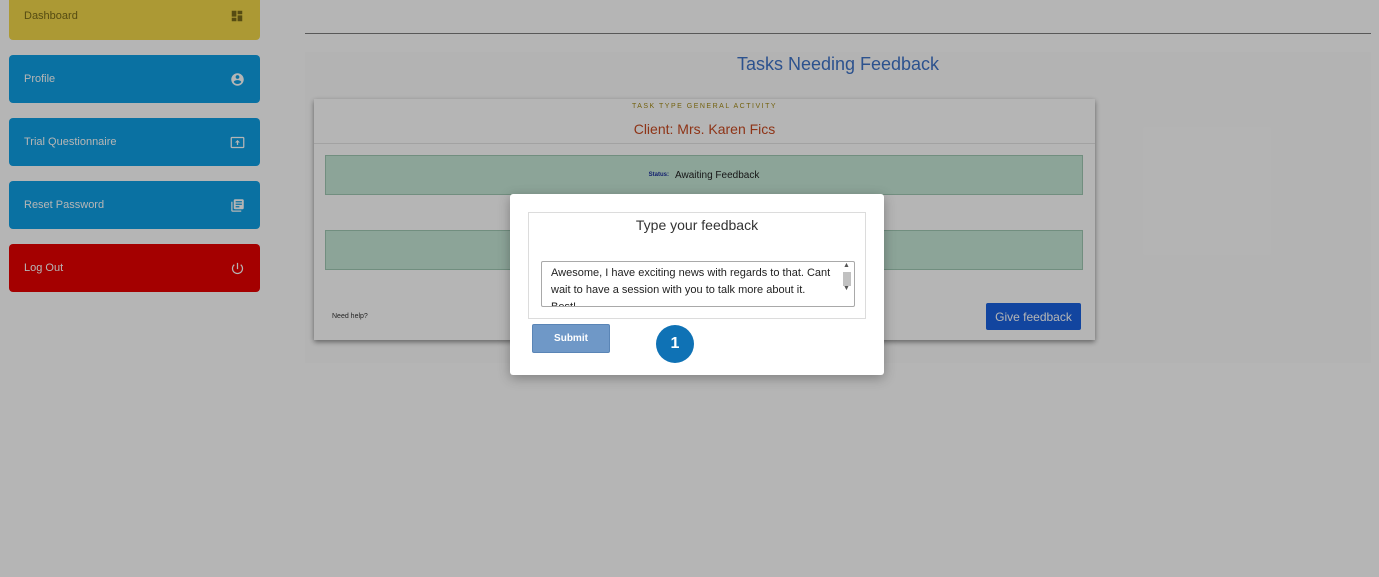 The height and width of the screenshot is (577, 1379). What do you see at coordinates (846, 288) in the screenshot?
I see `scroll-down-icon: ▼` at bounding box center [846, 288].